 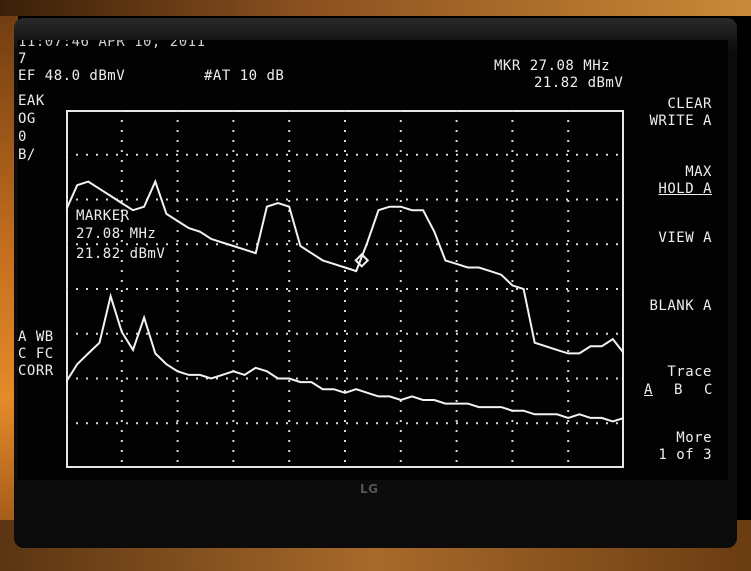 What do you see at coordinates (244, 76) in the screenshot?
I see `attenuation-setting: #AT 10 dB` at bounding box center [244, 76].